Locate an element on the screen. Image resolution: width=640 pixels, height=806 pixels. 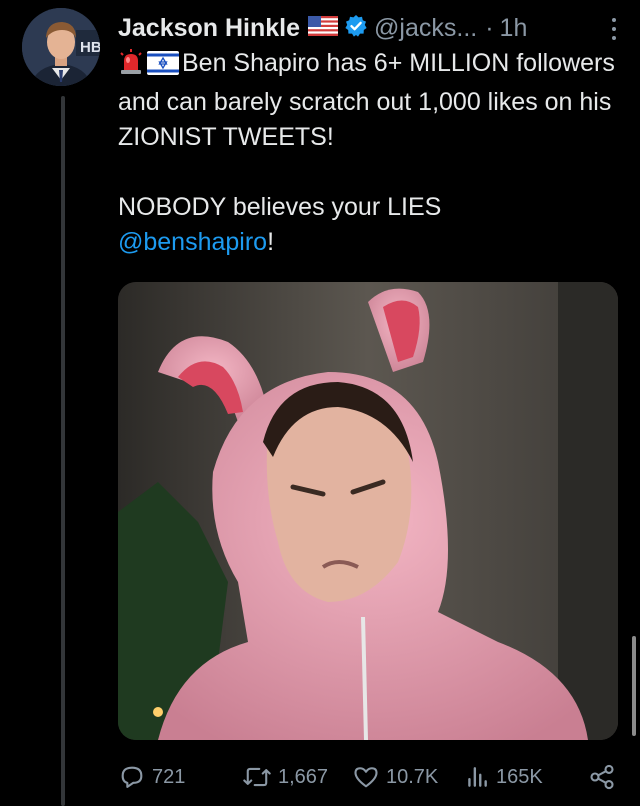
heart-icon is located at coordinates (366, 777).